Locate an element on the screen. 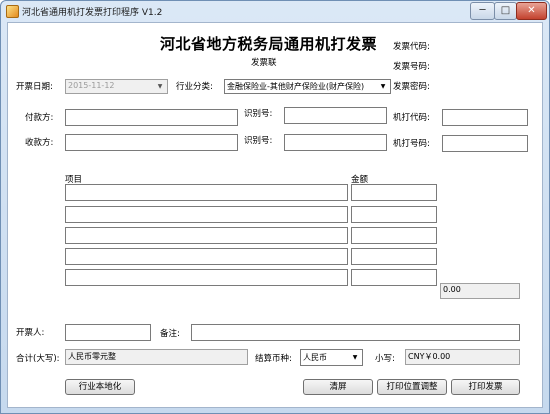 Image resolution: width=550 pixels, height=414 pixels. total-cn-value: 人民币零元整 is located at coordinates (92, 356).